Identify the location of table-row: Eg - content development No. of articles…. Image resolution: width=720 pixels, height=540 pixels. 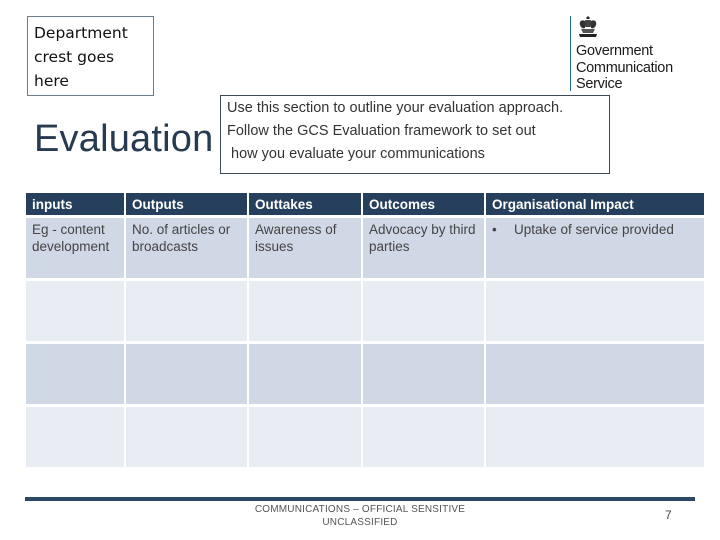
(365, 248).